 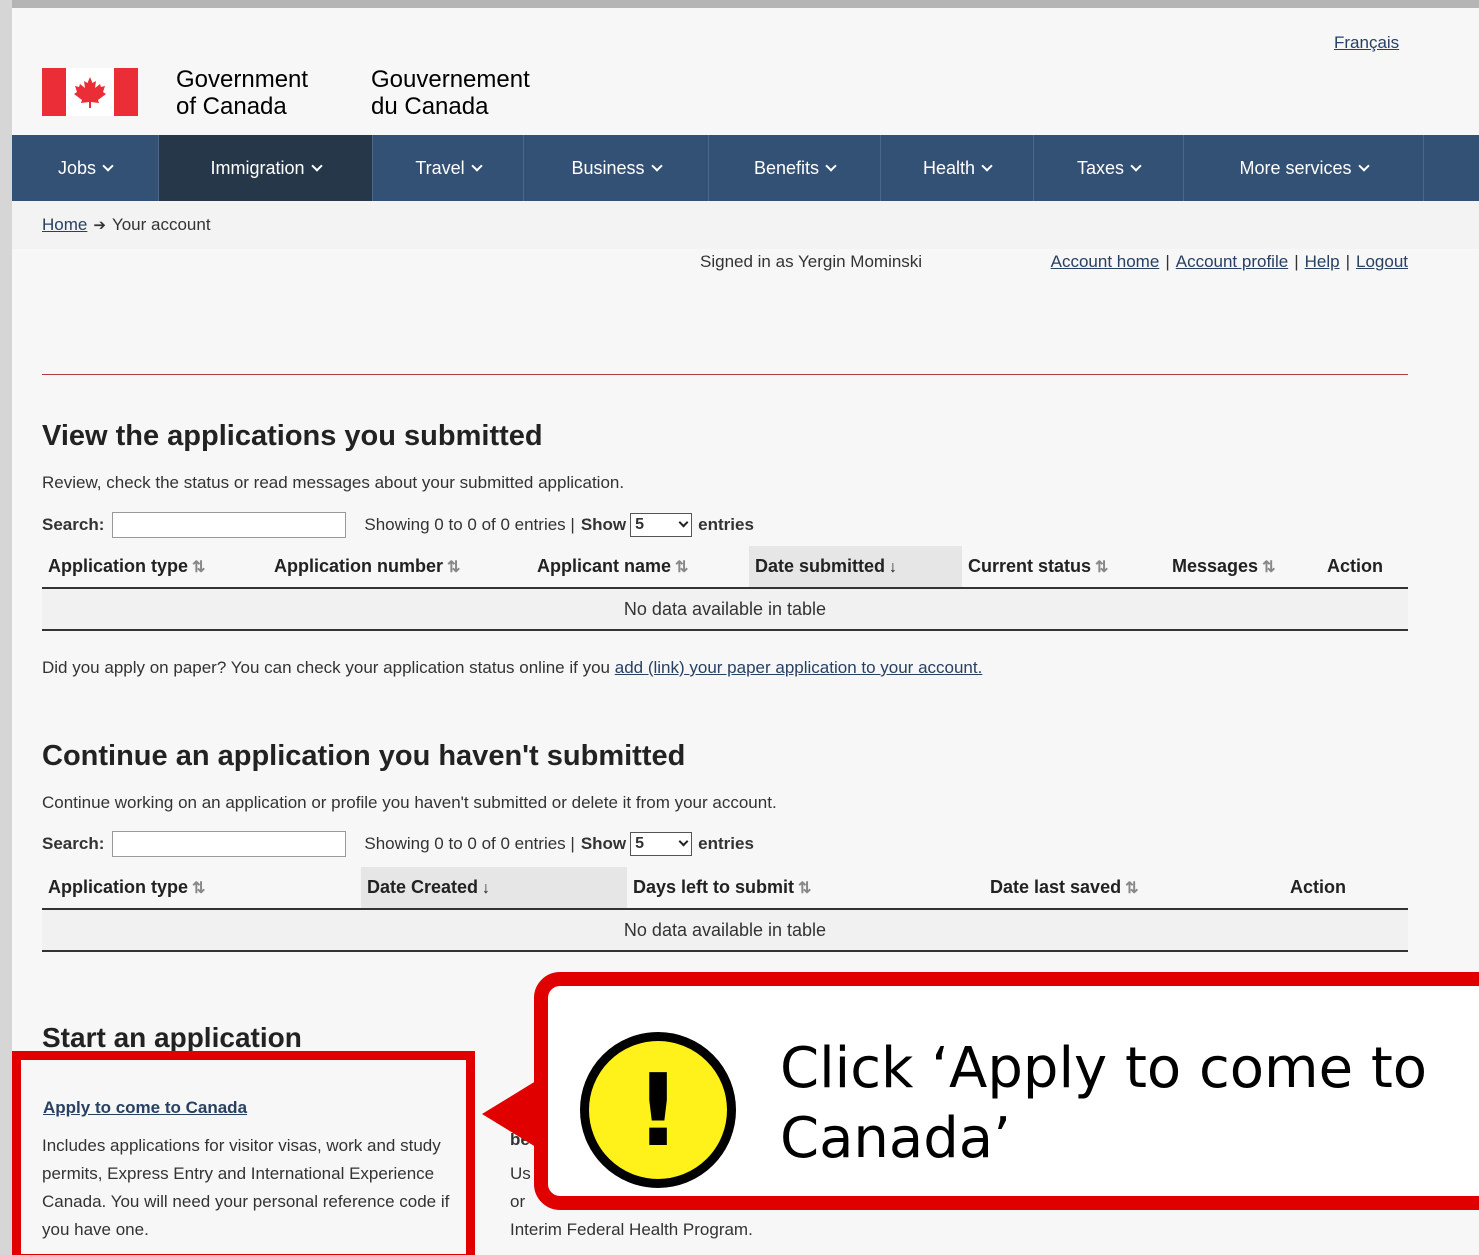 I want to click on column-applicant-name: Applicant name ⇅, so click(x=640, y=567).